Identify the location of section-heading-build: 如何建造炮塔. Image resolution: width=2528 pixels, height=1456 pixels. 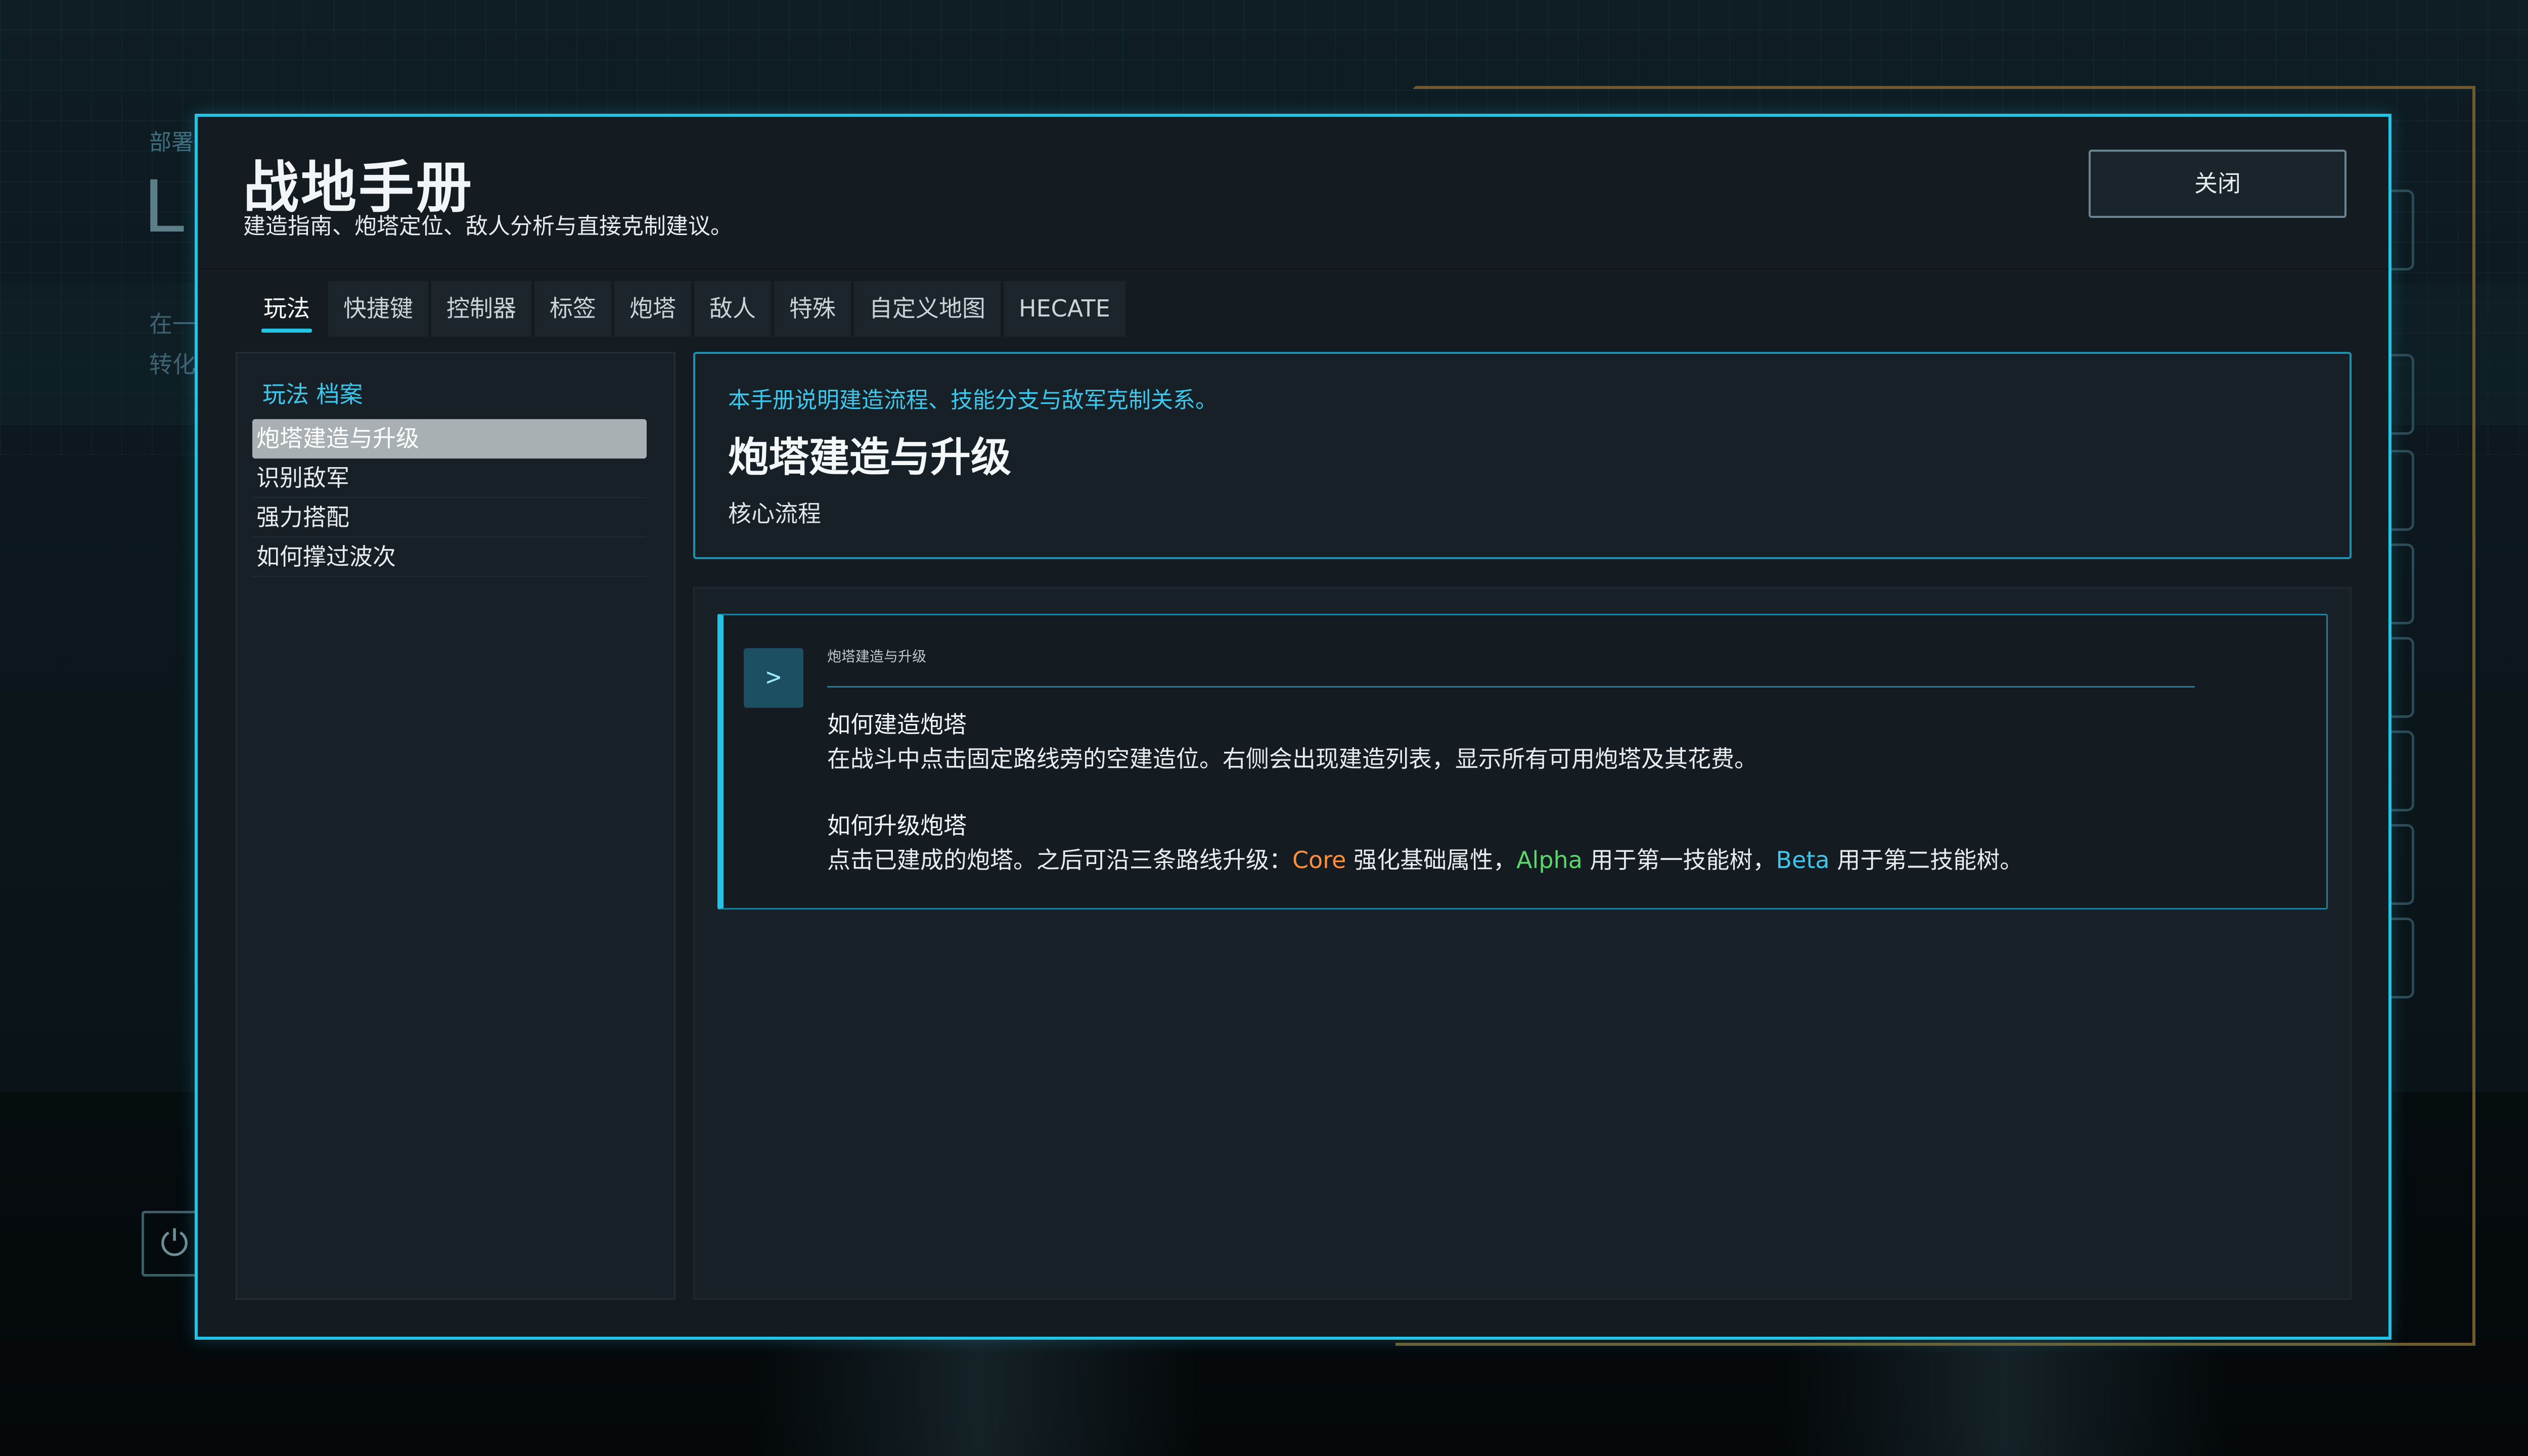
(897, 724).